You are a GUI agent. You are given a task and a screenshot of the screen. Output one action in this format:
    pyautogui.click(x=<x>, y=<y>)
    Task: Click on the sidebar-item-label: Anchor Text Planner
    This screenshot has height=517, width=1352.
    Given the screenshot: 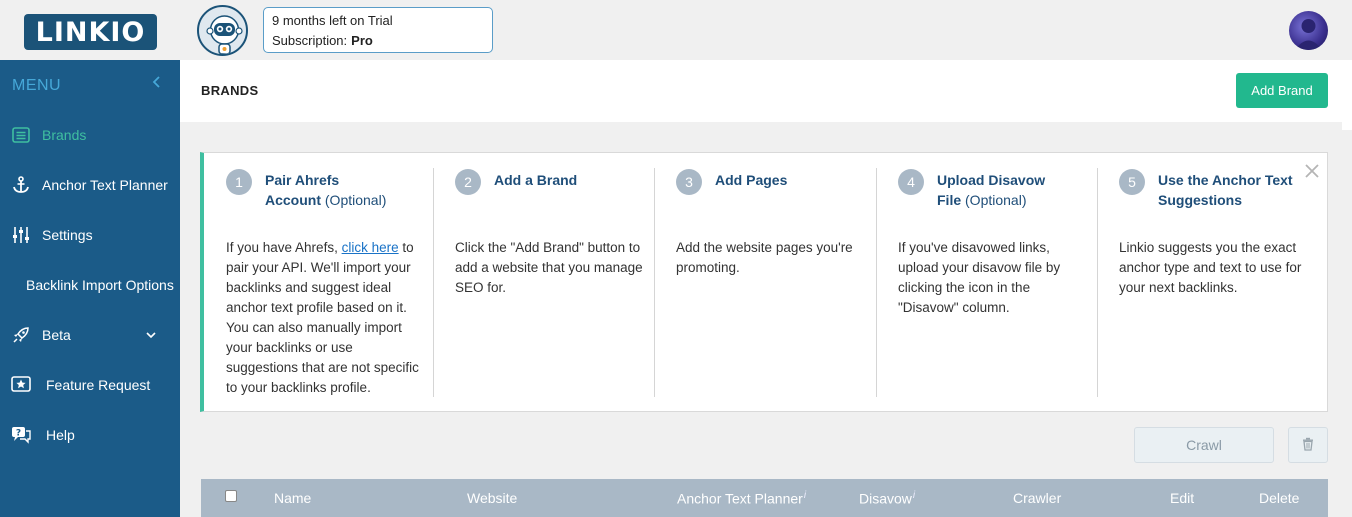 What is the action you would take?
    pyautogui.click(x=105, y=185)
    